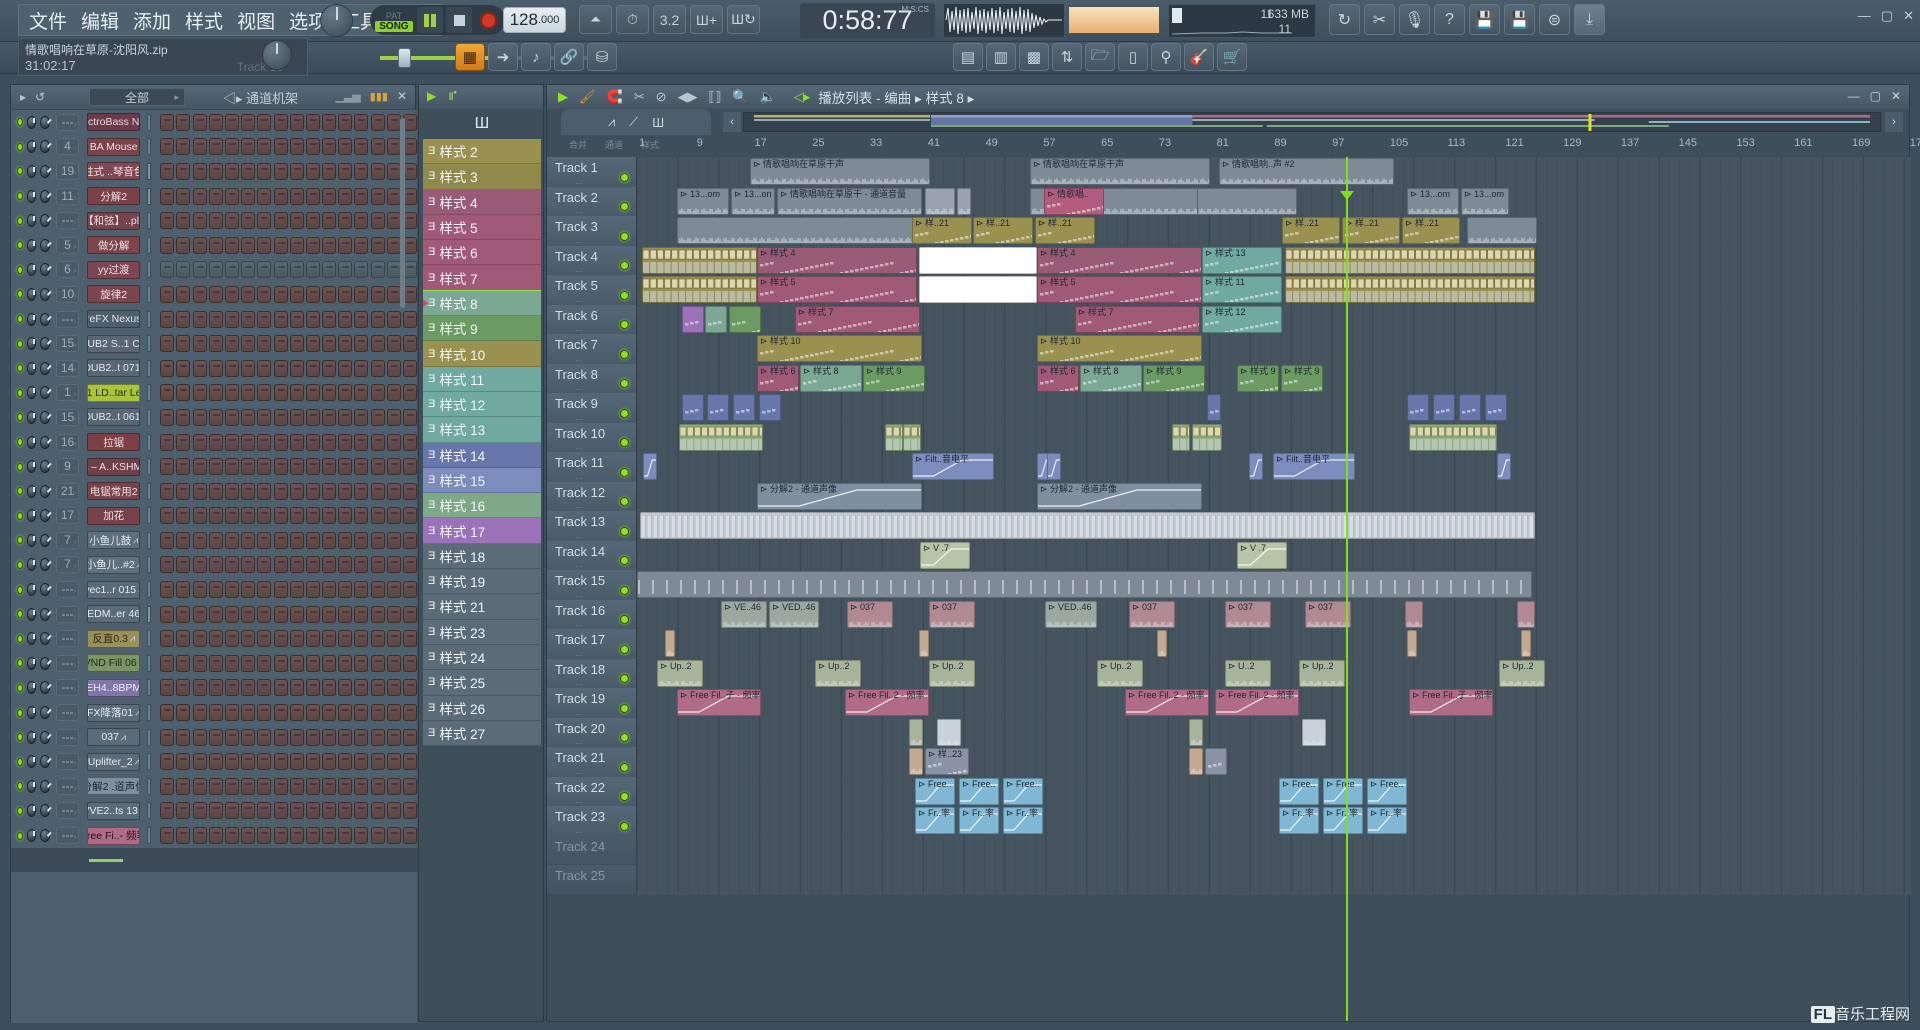  I want to click on channel-name-button: BA Mouse, so click(114, 146).